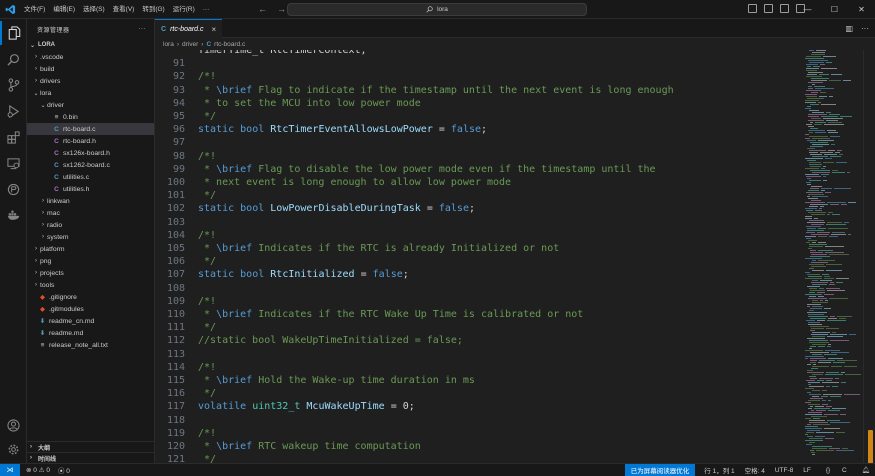  What do you see at coordinates (475, 393) in the screenshot?
I see `code-line: 116 */` at bounding box center [475, 393].